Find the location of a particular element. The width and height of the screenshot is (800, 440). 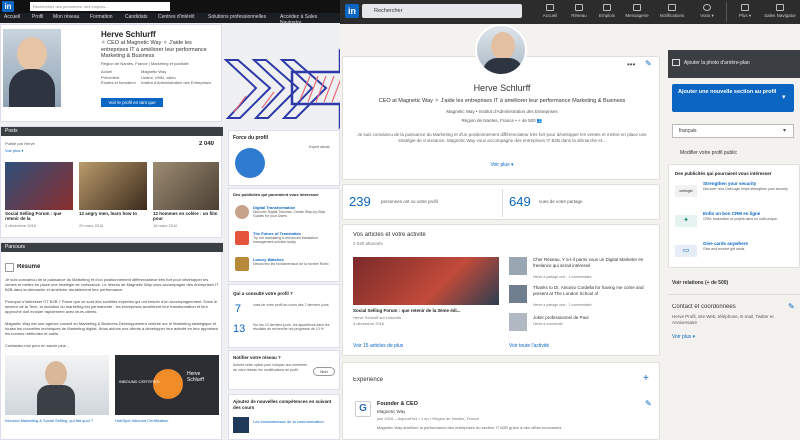

new-search-input: Rechercher is located at coordinates (442, 11).